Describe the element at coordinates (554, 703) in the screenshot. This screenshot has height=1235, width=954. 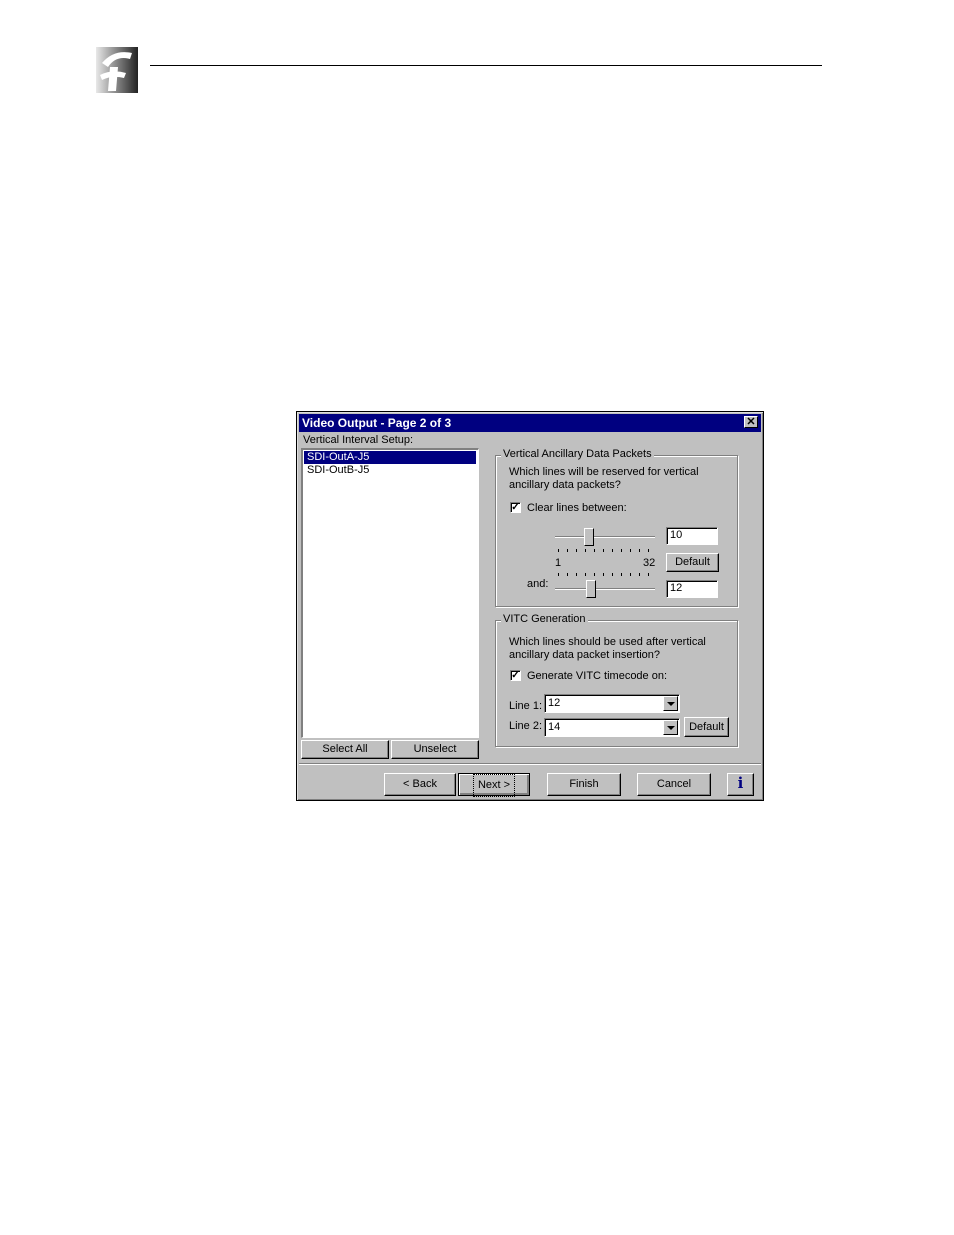
I see `line1-value: 12` at that location.